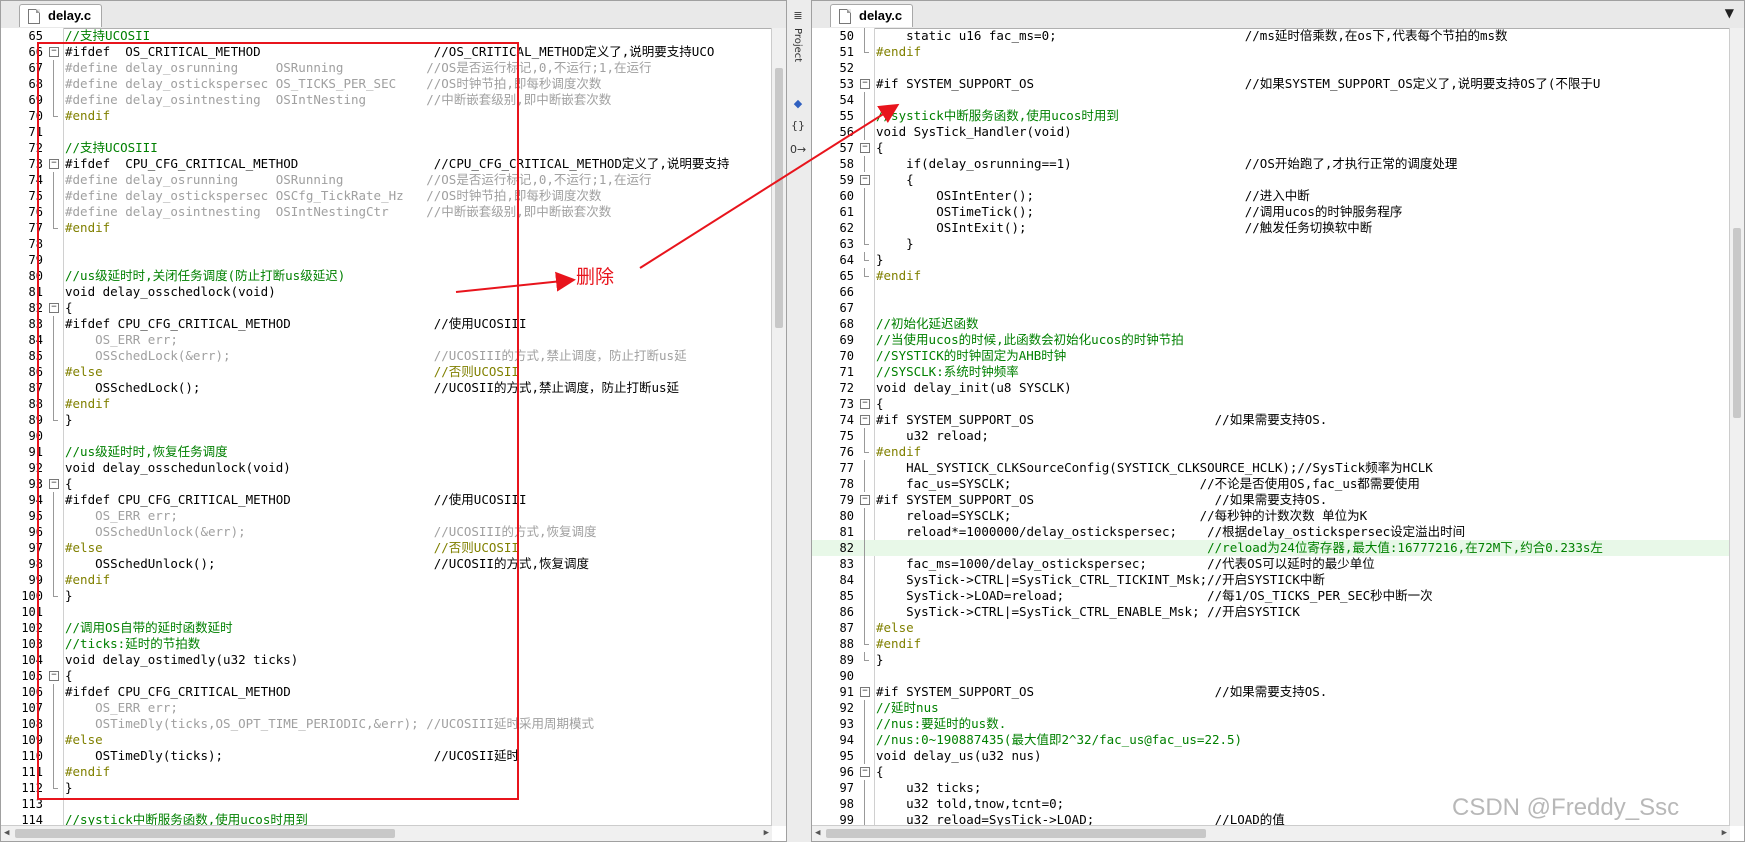  Describe the element at coordinates (766, 833) in the screenshot. I see `scroll-right-arrow-icon: ▶` at that location.